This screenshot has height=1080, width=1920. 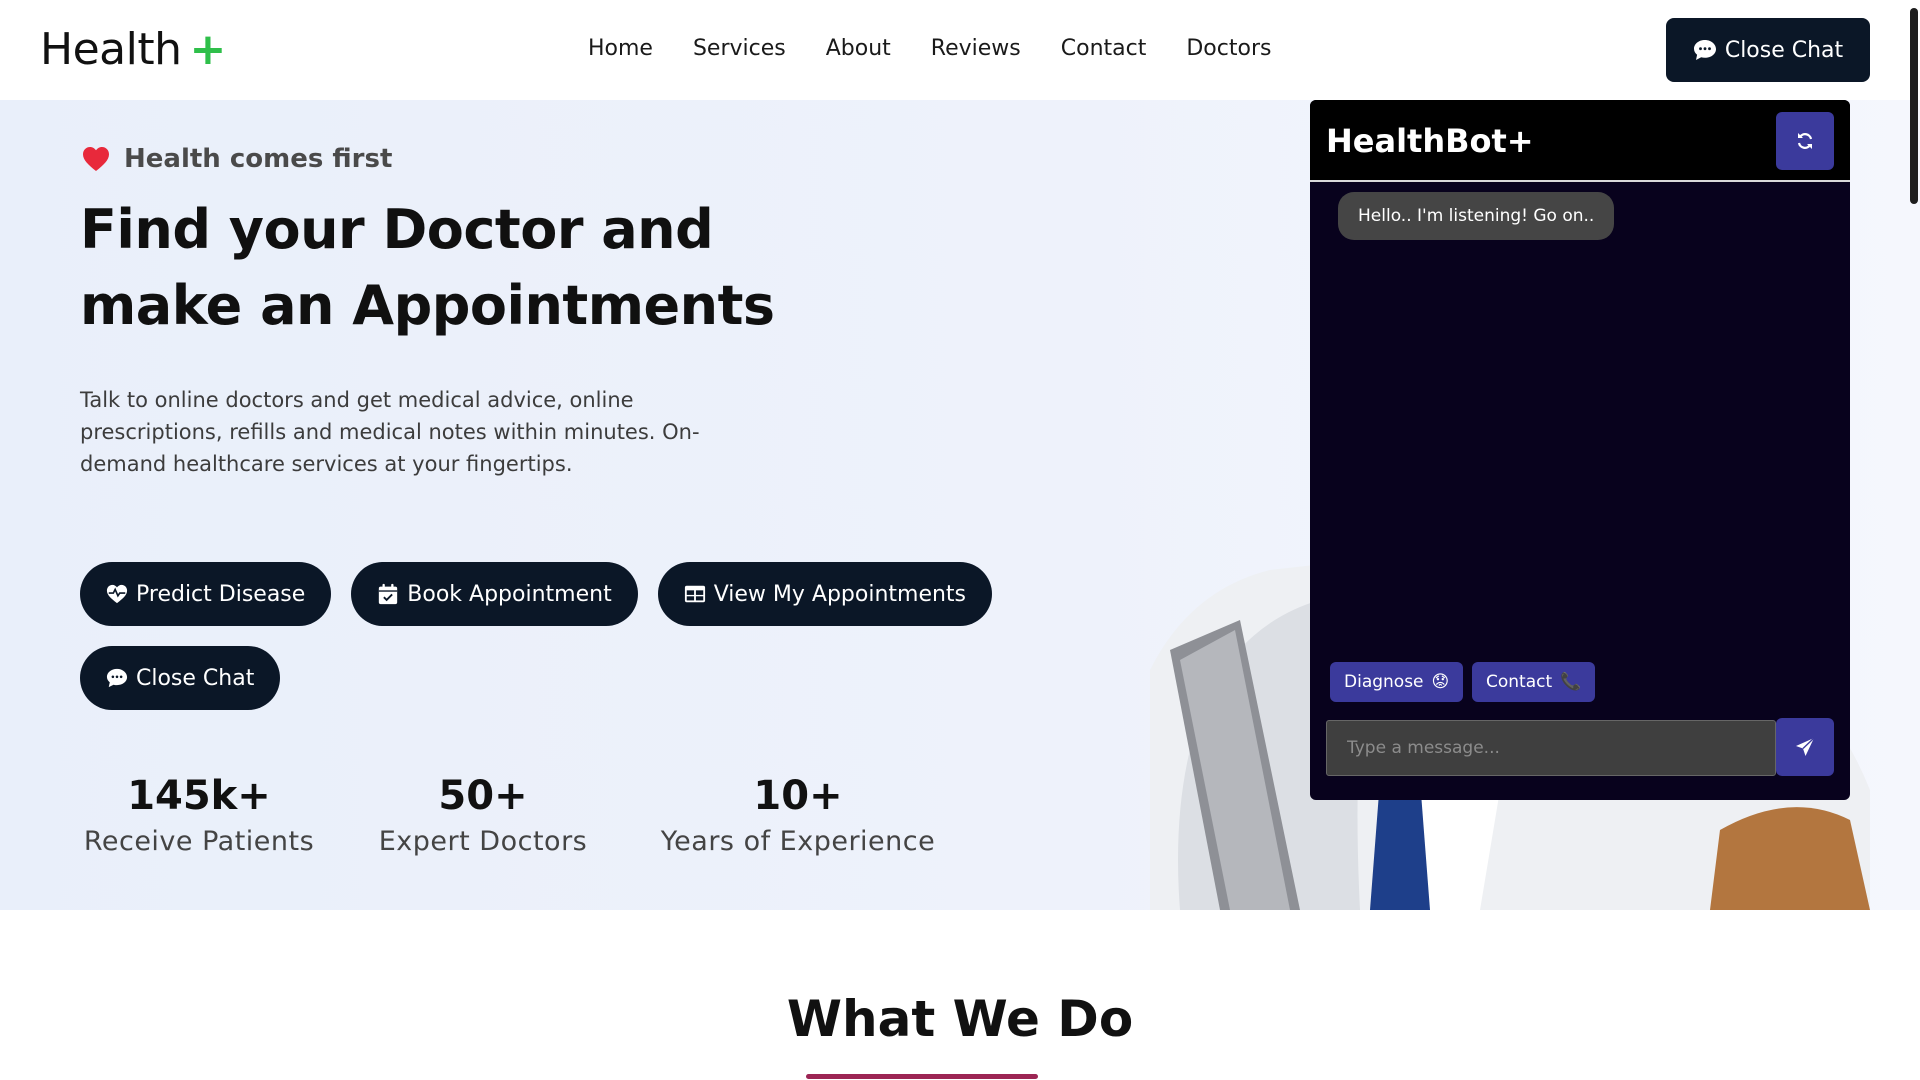 I want to click on send-message-button, so click(x=1805, y=747).